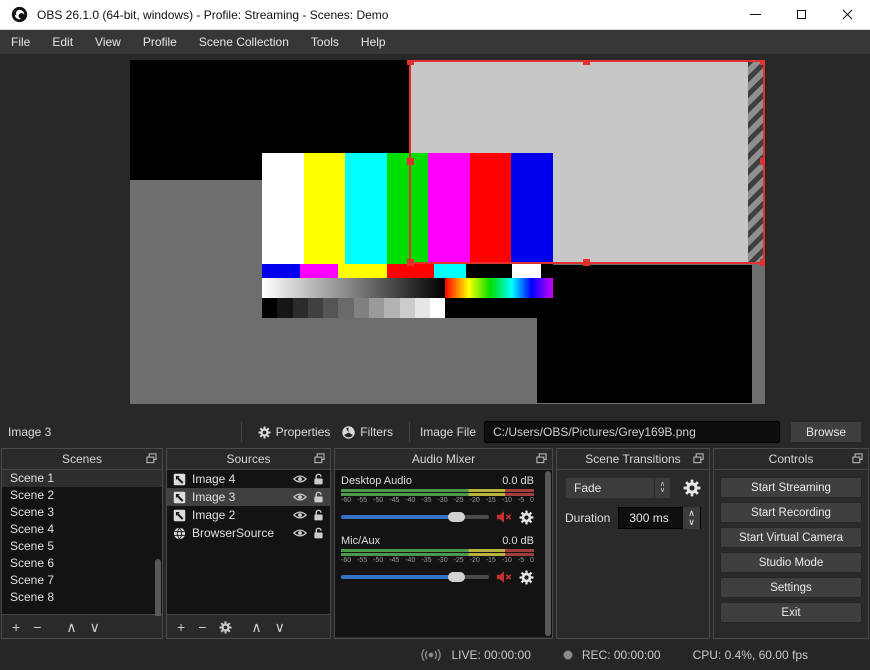 Image resolution: width=870 pixels, height=670 pixels. Describe the element at coordinates (248, 479) in the screenshot. I see `source-item: Image 4` at that location.